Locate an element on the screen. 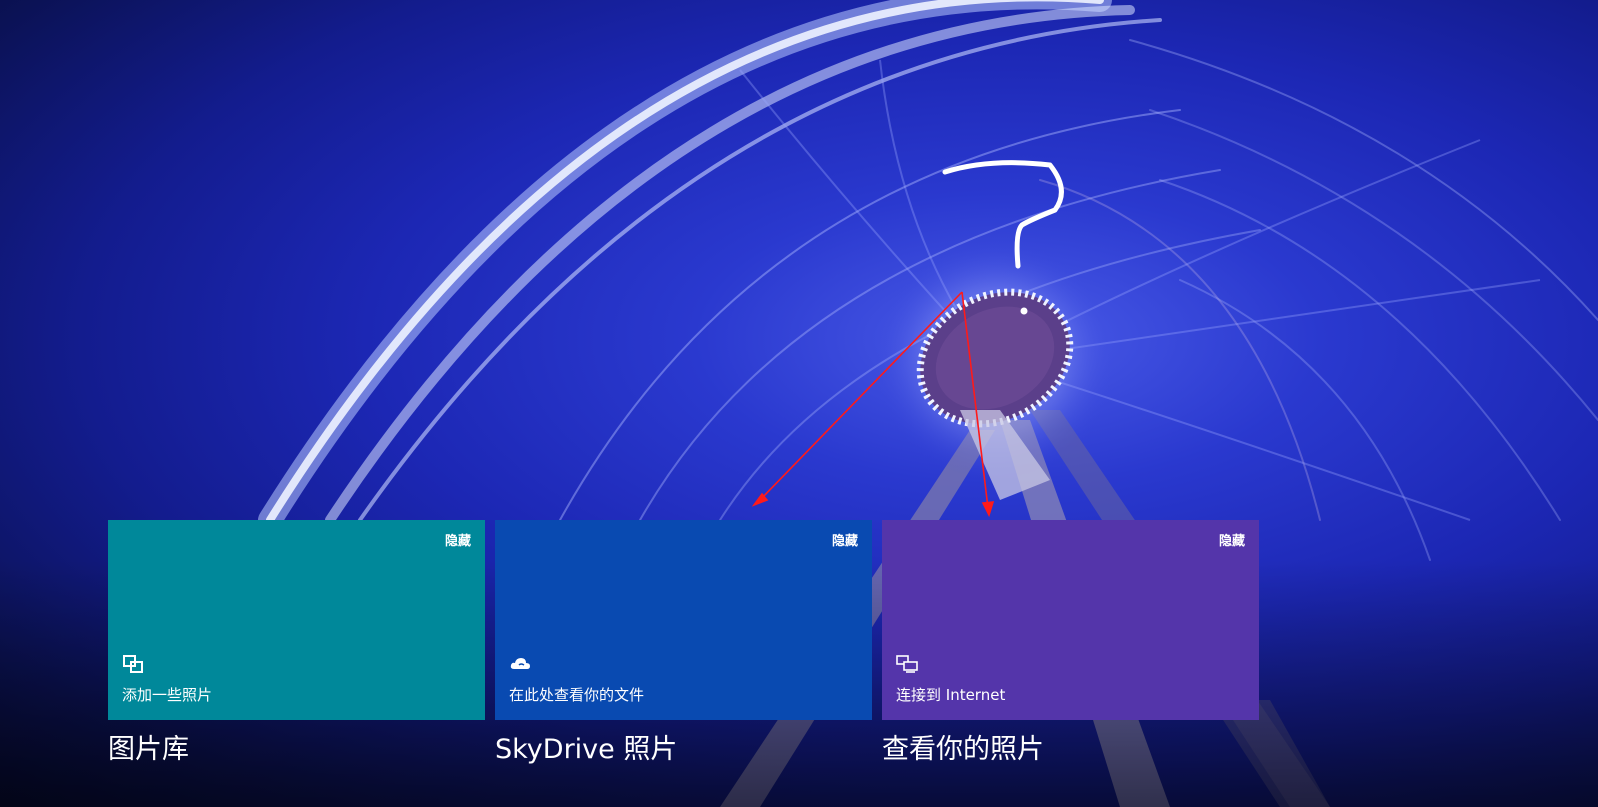 The image size is (1598, 807). group-title-pictures-library: 图片库 is located at coordinates (148, 746).